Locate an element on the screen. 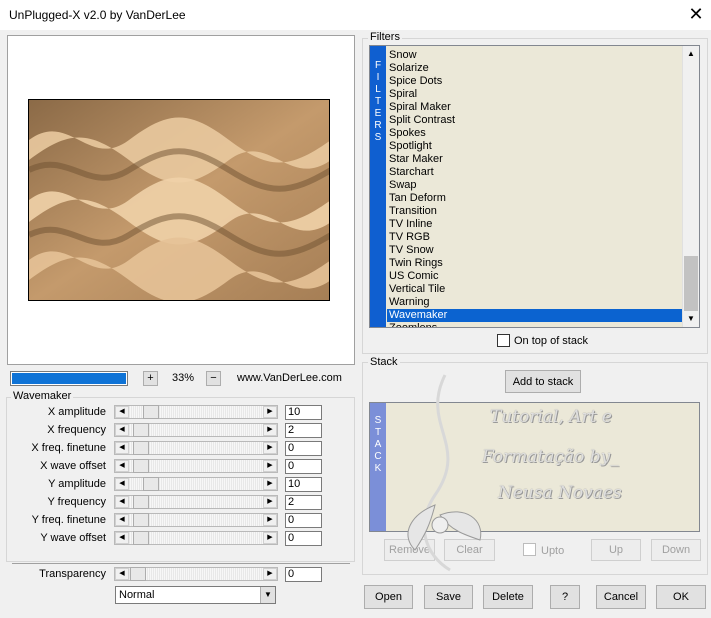  filter-list-item: Star Maker is located at coordinates (535, 159).